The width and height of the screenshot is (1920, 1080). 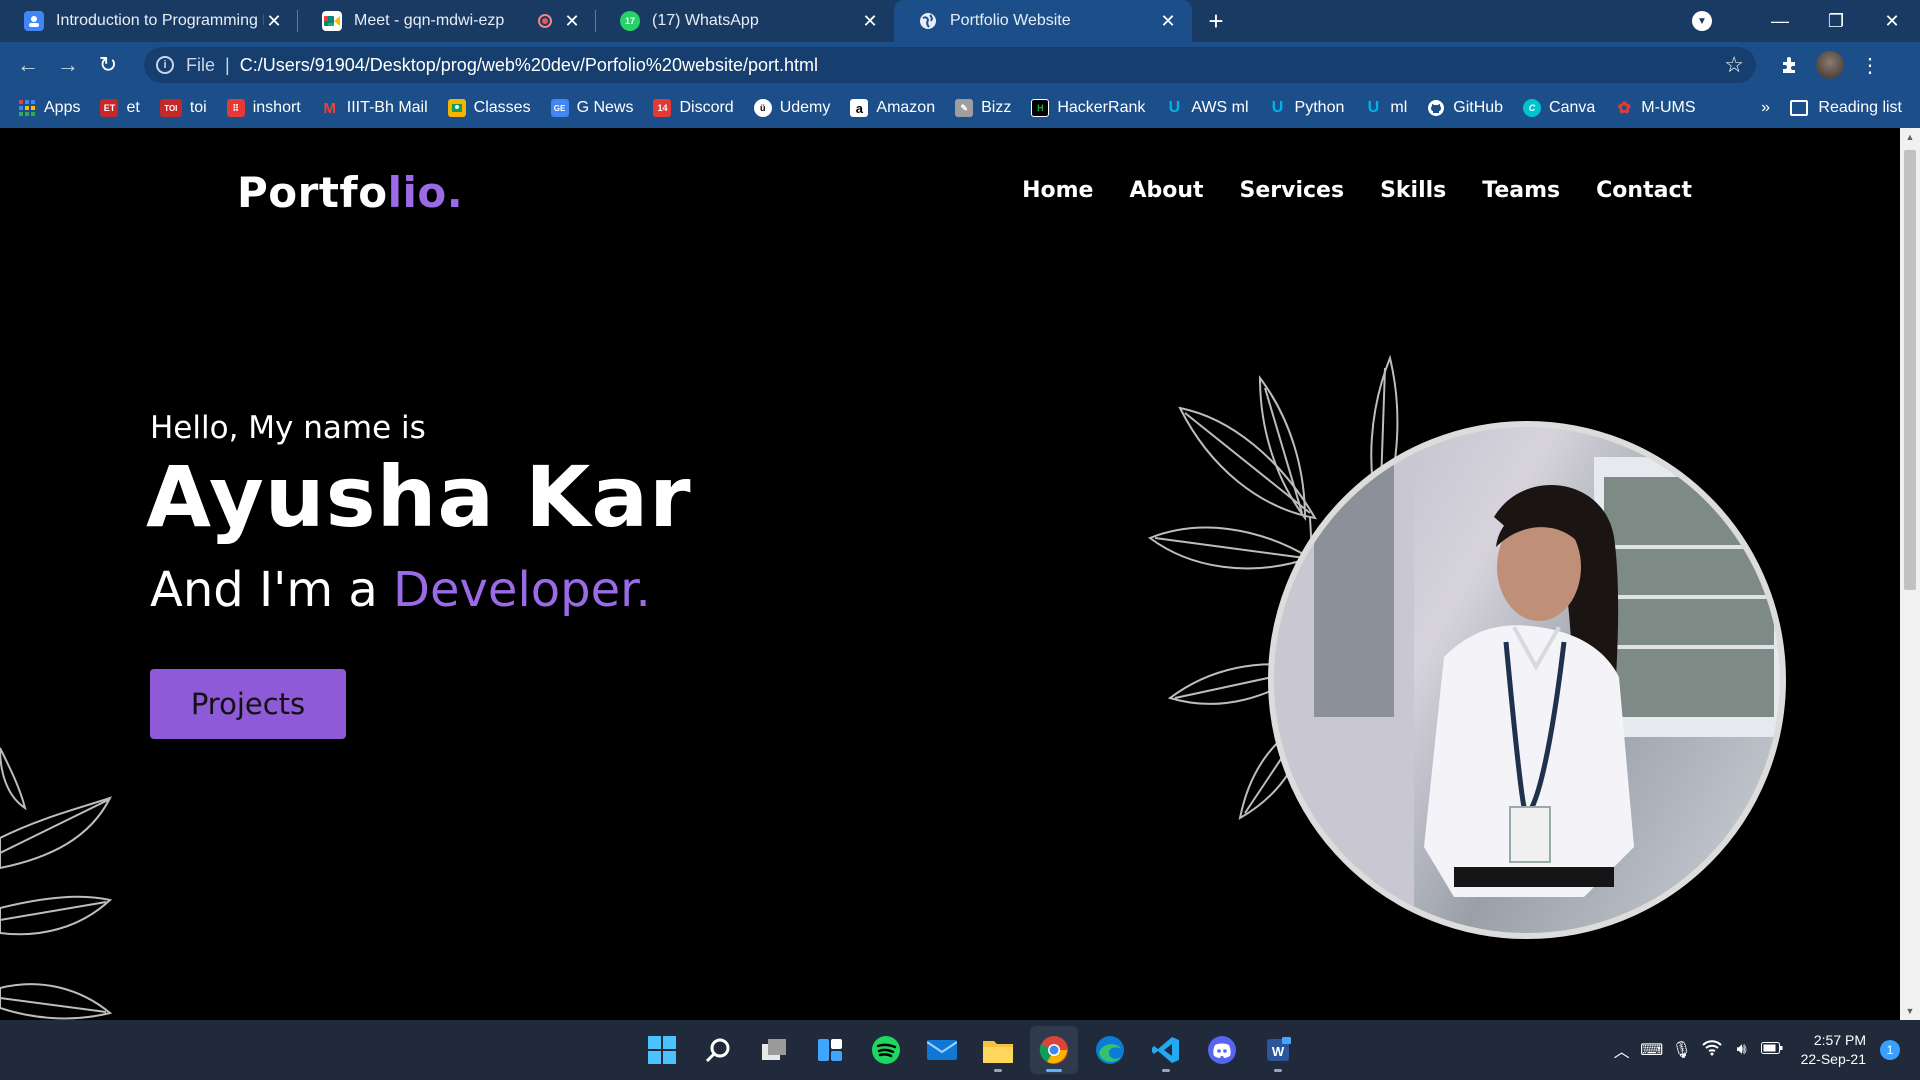 What do you see at coordinates (49, 108) in the screenshot?
I see `bookmark-apps: Apps` at bounding box center [49, 108].